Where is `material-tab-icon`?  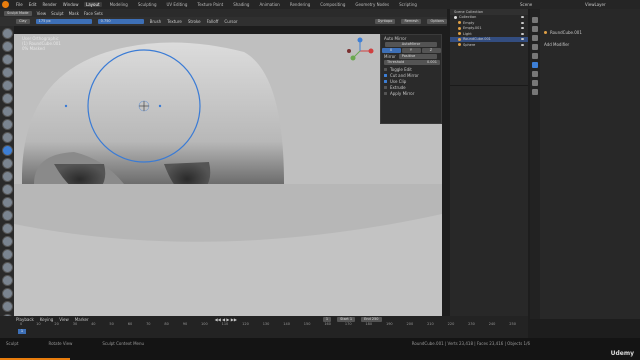 material-tab-icon is located at coordinates (535, 92).